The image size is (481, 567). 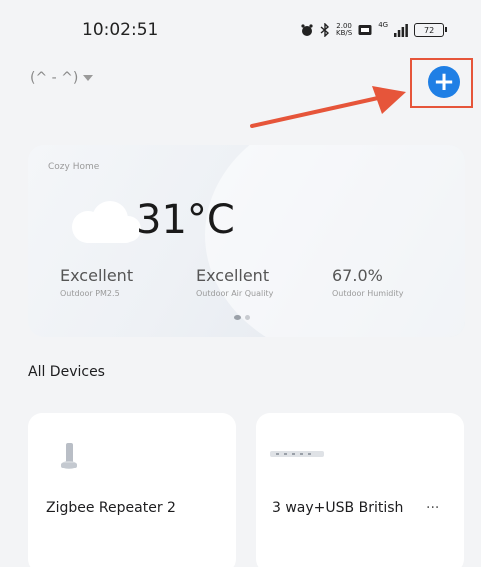 I want to click on bluetooth-icon, so click(x=325, y=30).